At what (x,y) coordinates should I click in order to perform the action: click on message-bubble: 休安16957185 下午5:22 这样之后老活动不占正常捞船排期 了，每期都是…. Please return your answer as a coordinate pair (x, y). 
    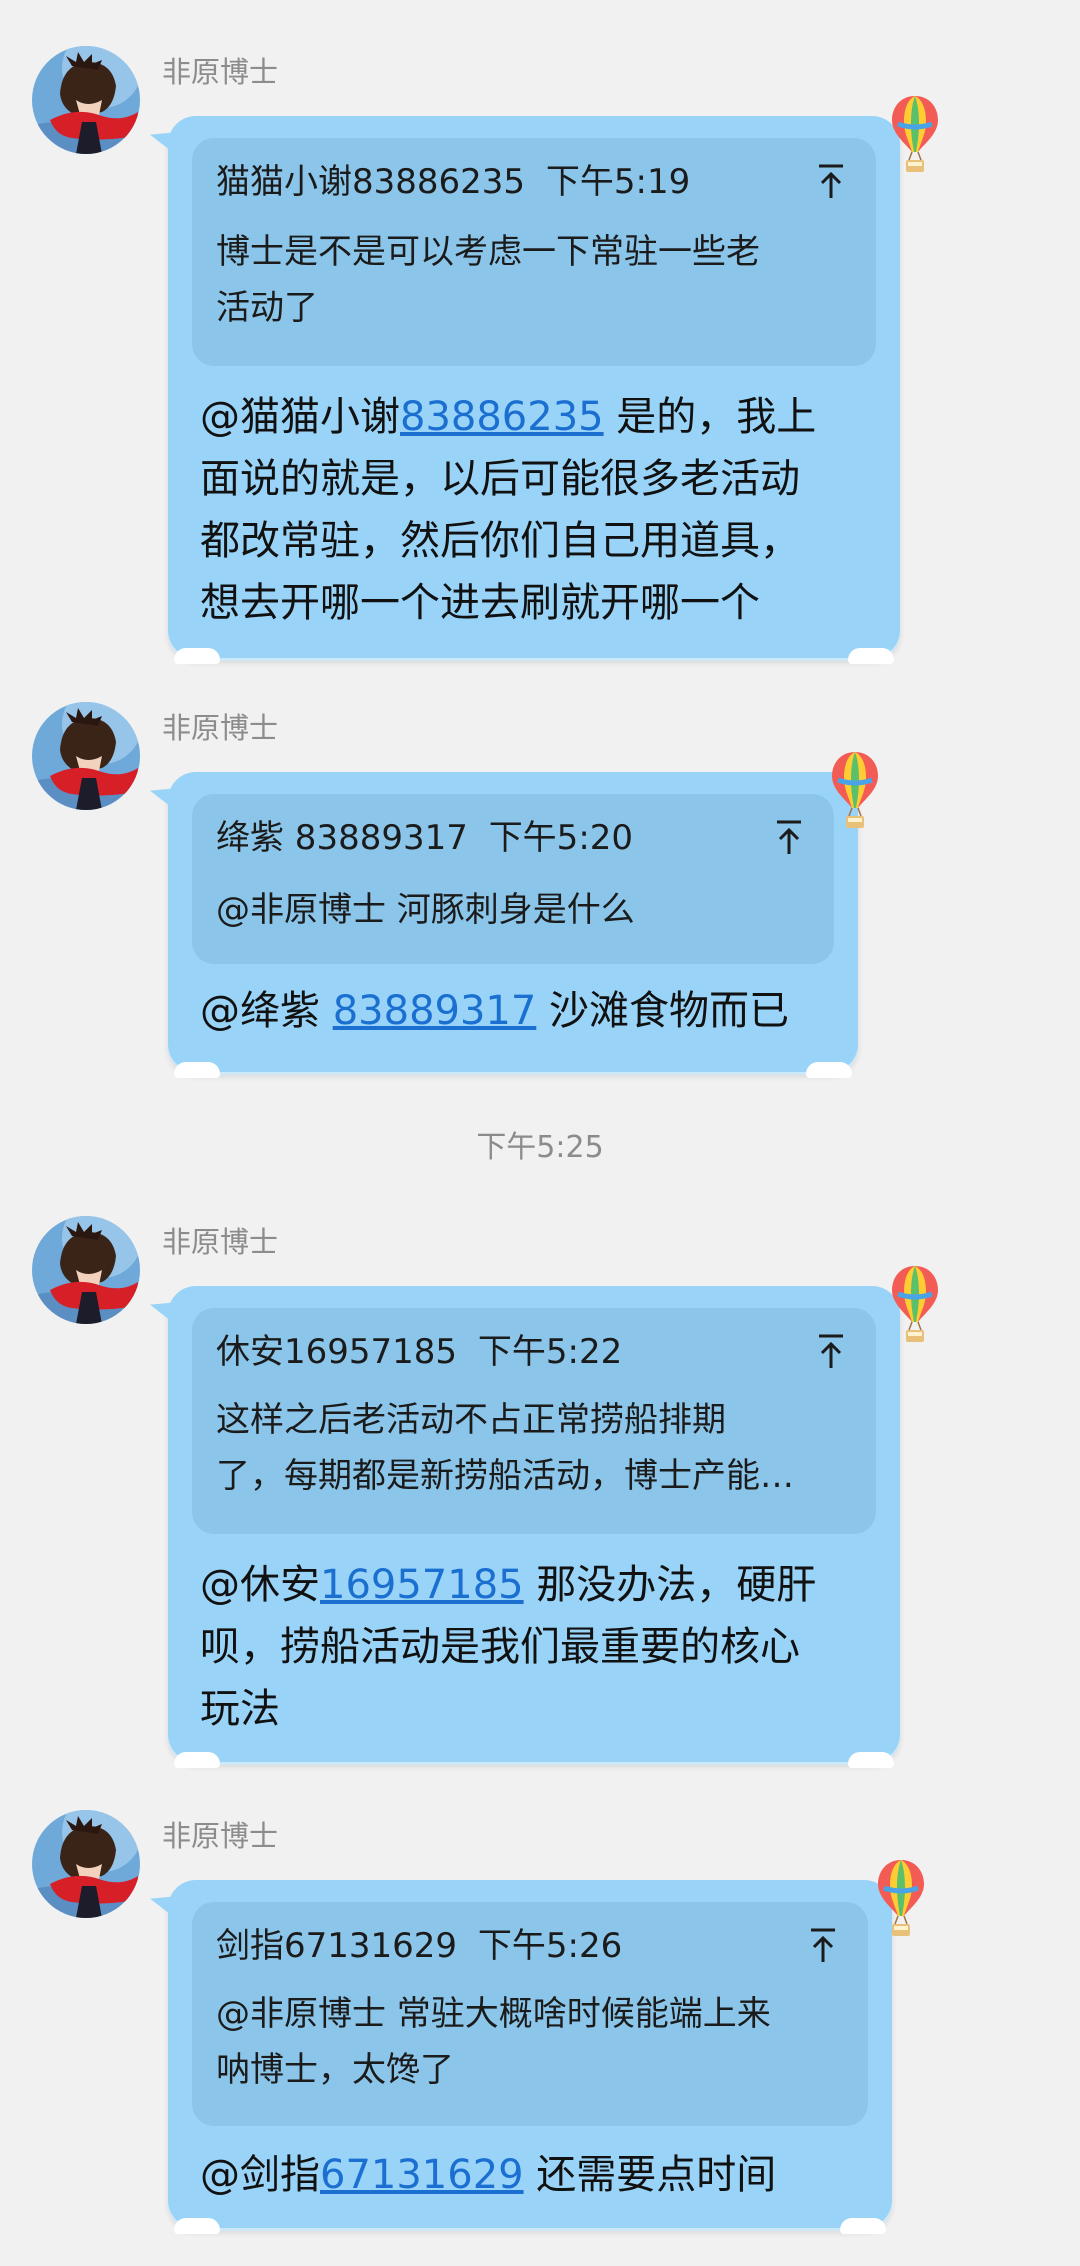
    Looking at the image, I should click on (525, 1527).